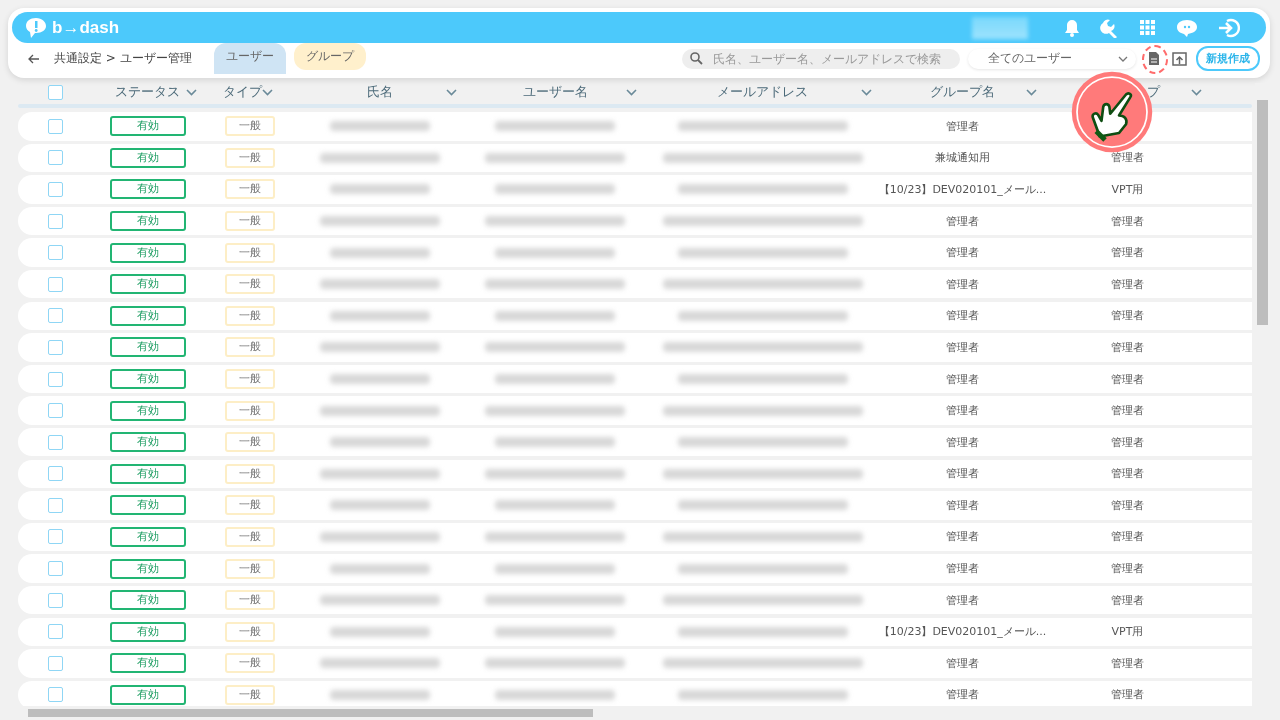 Image resolution: width=1280 pixels, height=720 pixels. Describe the element at coordinates (1110, 27) in the screenshot. I see `wrench-icon` at that location.